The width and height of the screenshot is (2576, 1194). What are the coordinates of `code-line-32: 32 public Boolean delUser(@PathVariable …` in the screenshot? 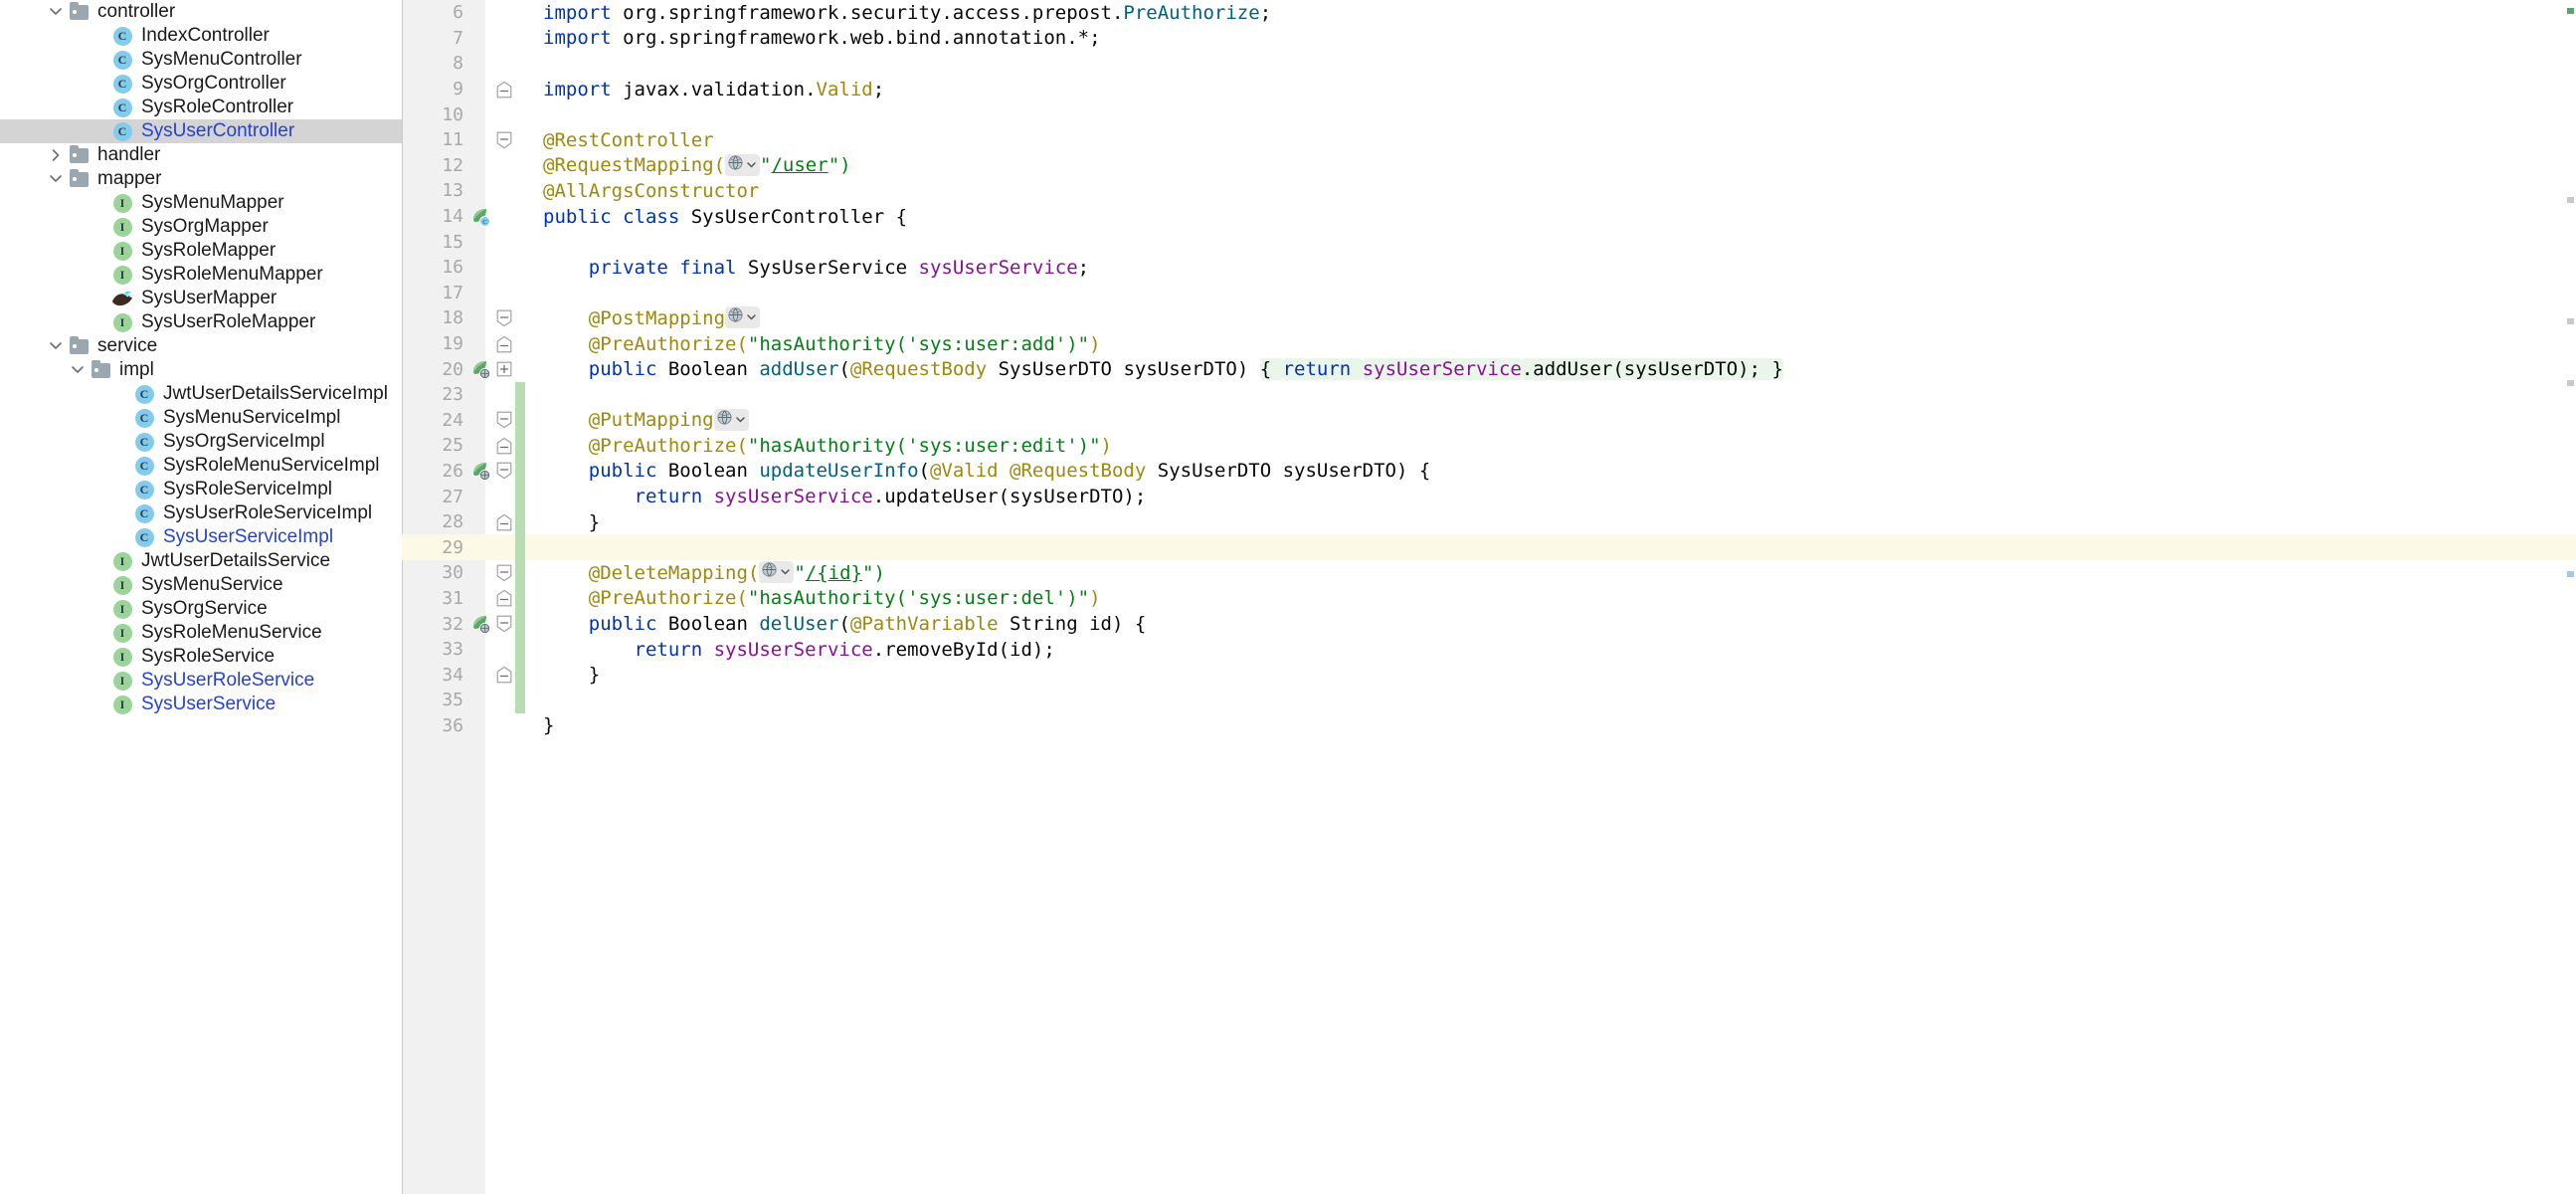 It's located at (1489, 624).